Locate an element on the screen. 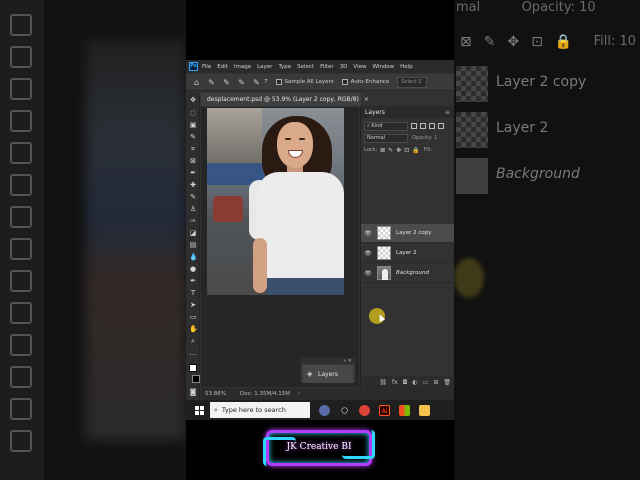 This screenshot has width=640, height=480. fx-icon: fx is located at coordinates (395, 382).